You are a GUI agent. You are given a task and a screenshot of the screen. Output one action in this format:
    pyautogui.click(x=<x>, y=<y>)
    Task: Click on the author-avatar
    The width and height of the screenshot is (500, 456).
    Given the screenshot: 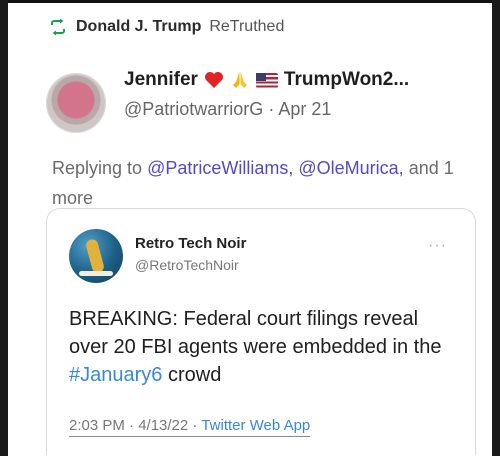 What is the action you would take?
    pyautogui.click(x=76, y=103)
    